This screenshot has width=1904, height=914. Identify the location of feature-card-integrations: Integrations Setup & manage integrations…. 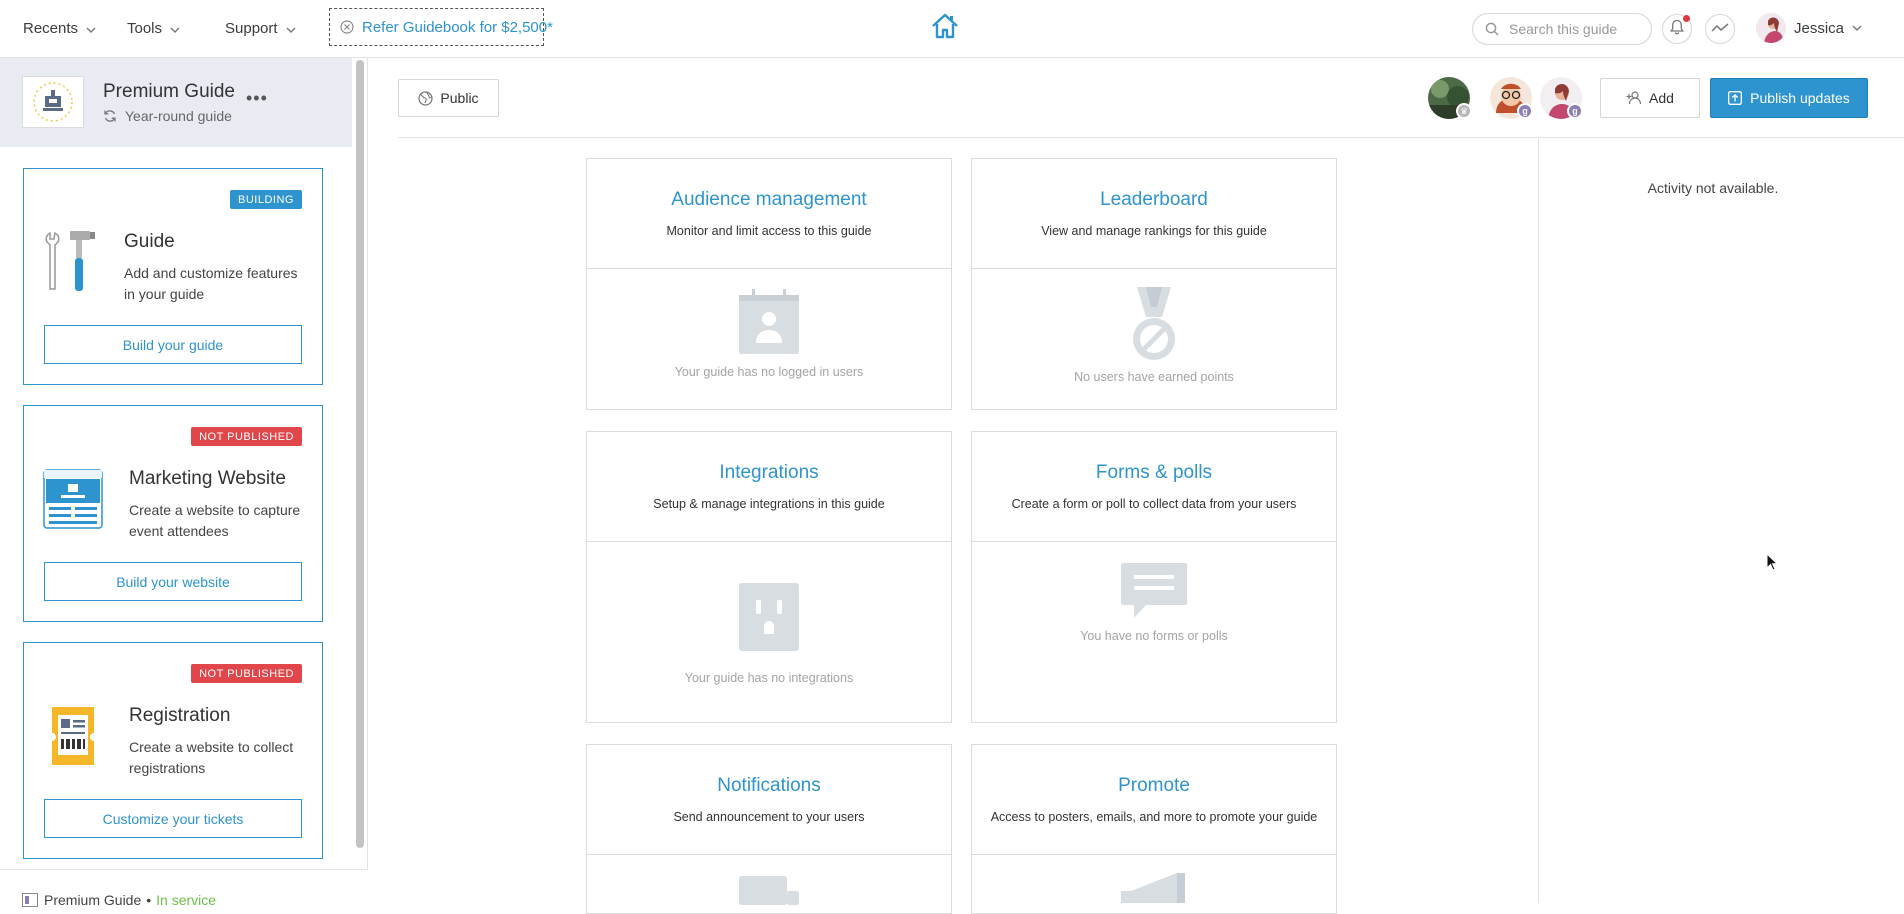
(769, 577).